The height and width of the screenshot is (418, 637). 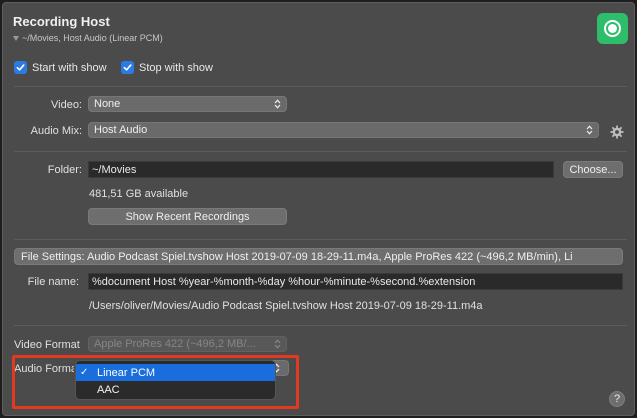 I want to click on subtitle: ~/Movies, Host Audio (Linear PCM), so click(x=88, y=38).